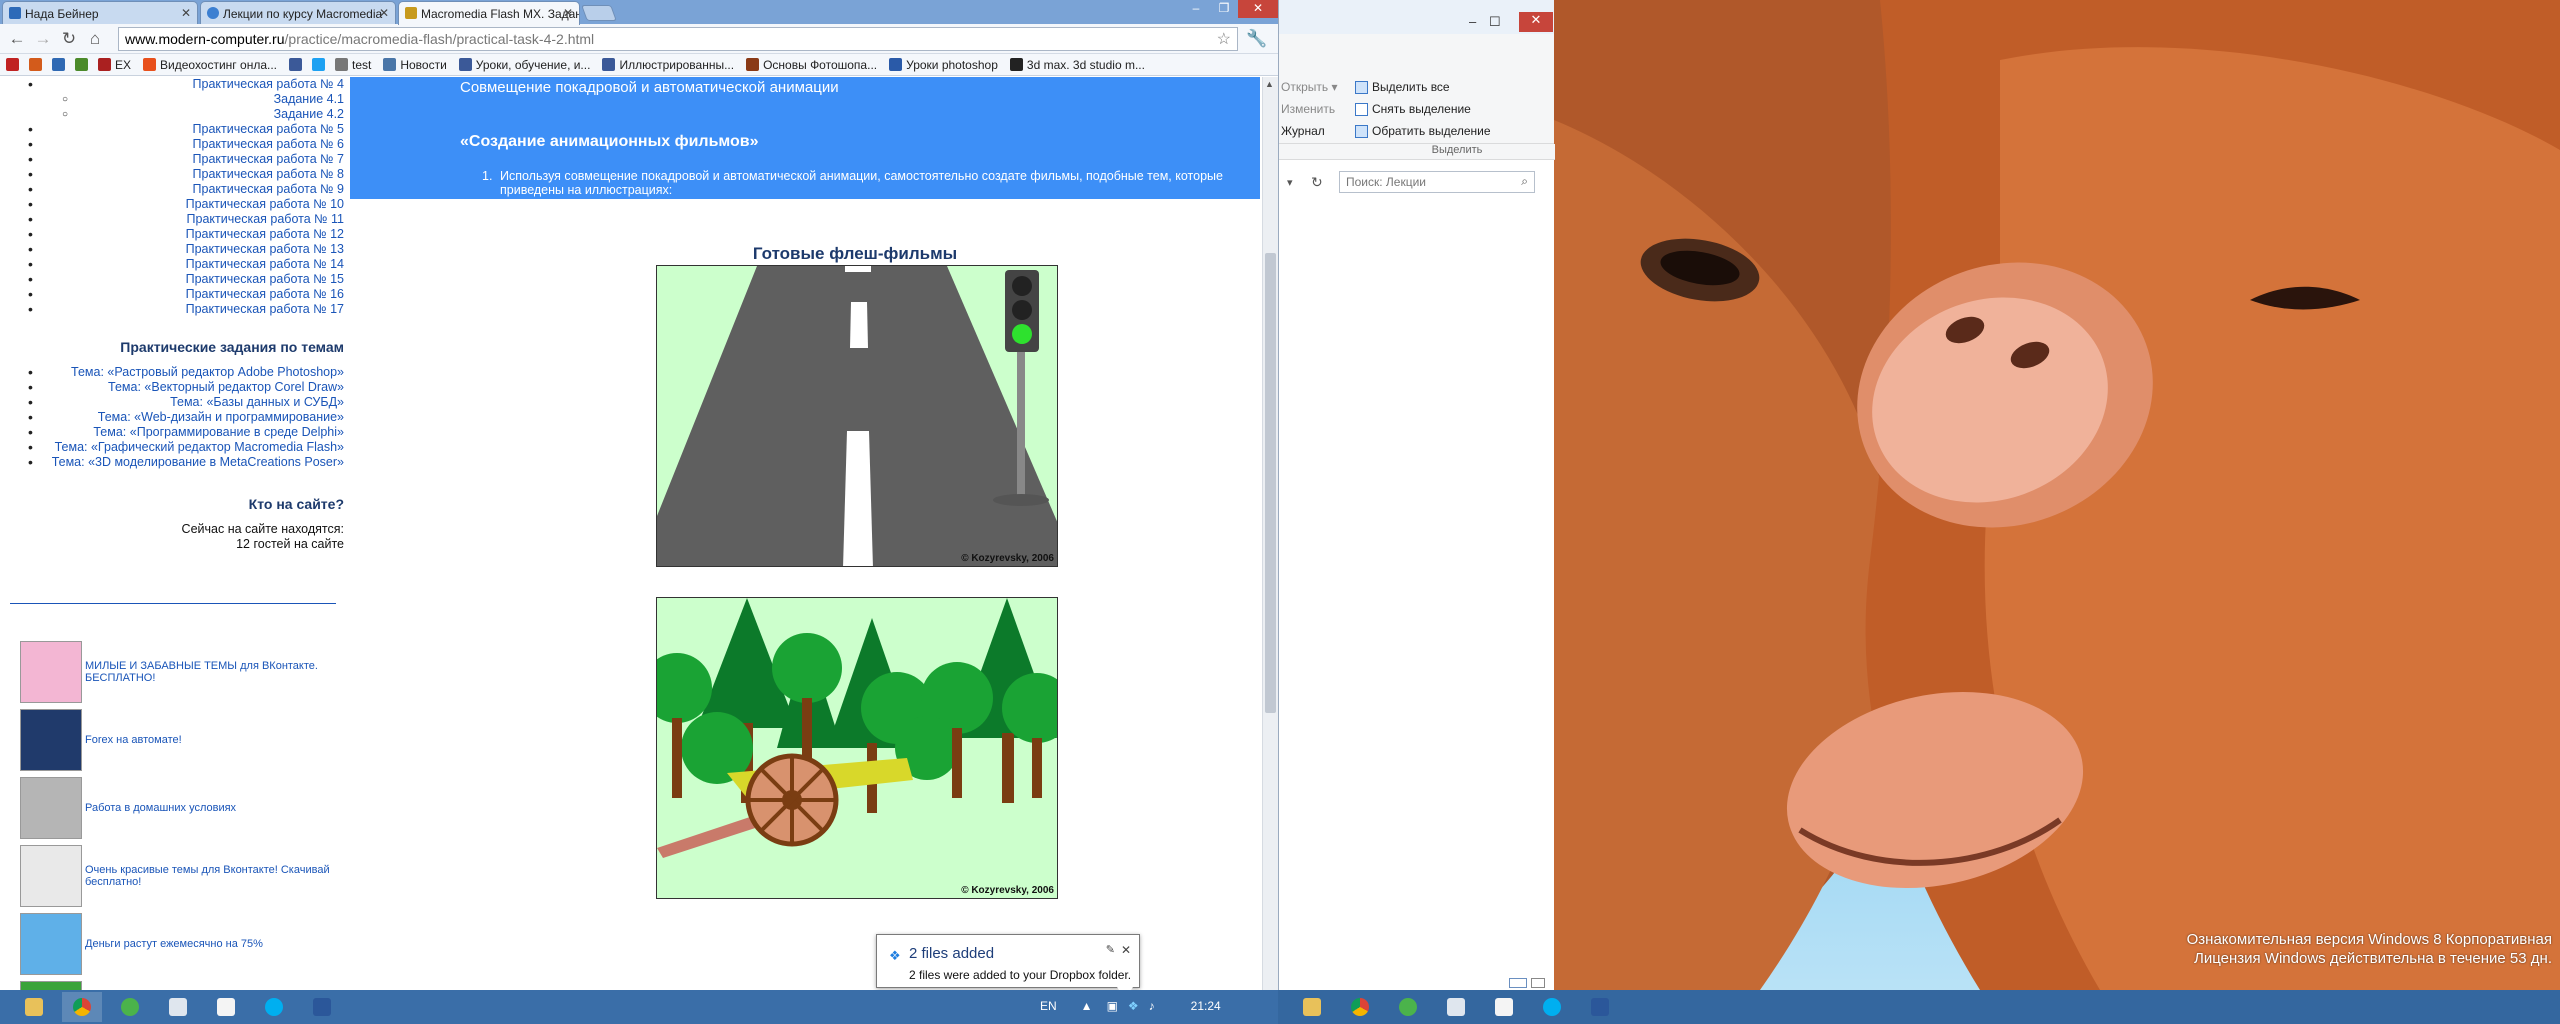 This screenshot has width=2560, height=1024. I want to click on clock-time: 21:24, so click(1206, 1006).